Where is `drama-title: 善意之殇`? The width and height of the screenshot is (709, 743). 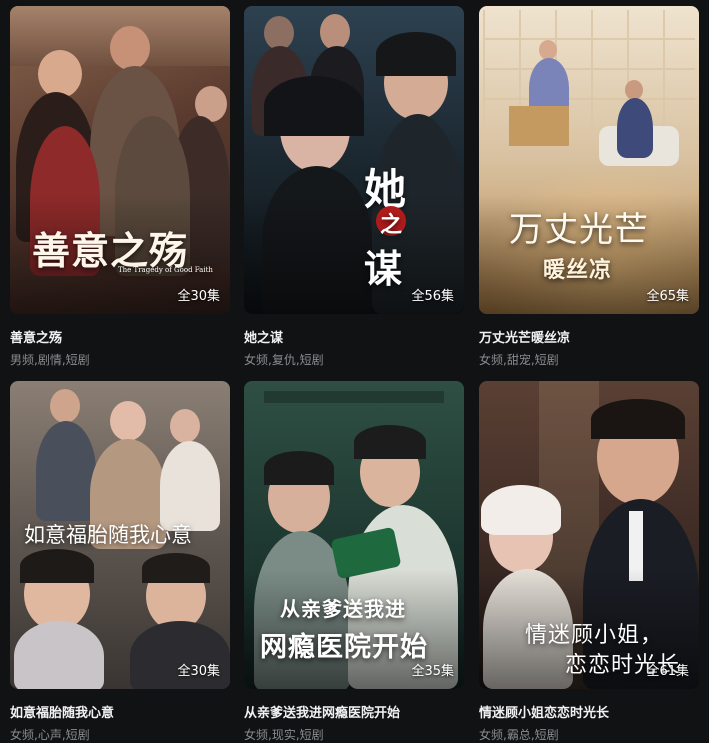 drama-title: 善意之殇 is located at coordinates (120, 336).